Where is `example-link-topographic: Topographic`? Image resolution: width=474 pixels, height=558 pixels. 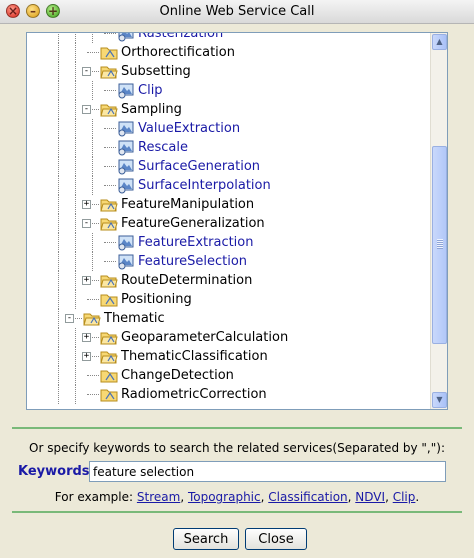
example-link-topographic: Topographic is located at coordinates (224, 497).